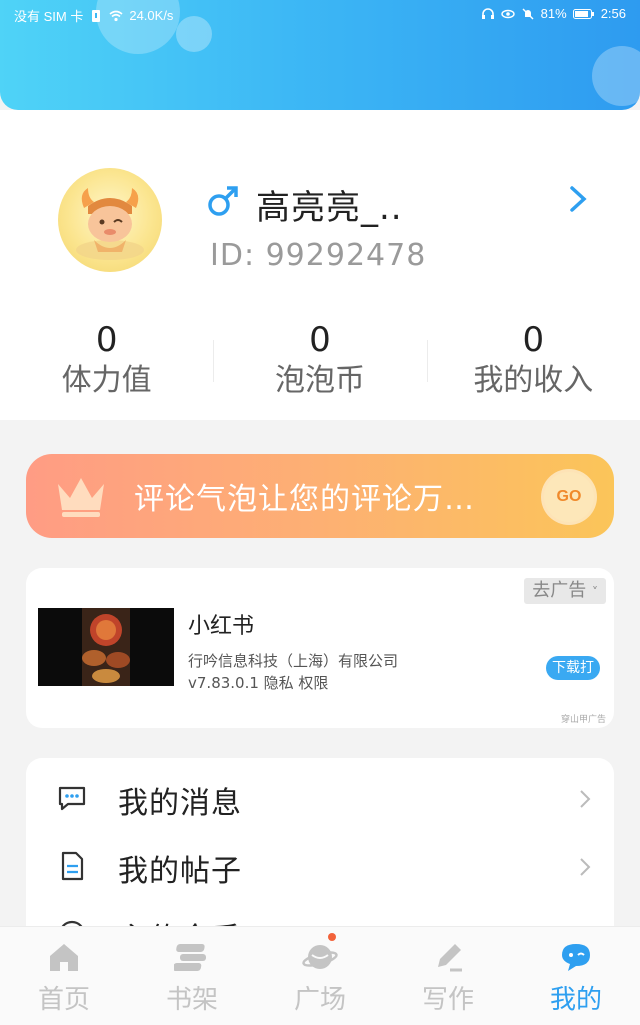 The height and width of the screenshot is (1025, 640). Describe the element at coordinates (329, 204) in the screenshot. I see `username: 高亮亮_..` at that location.